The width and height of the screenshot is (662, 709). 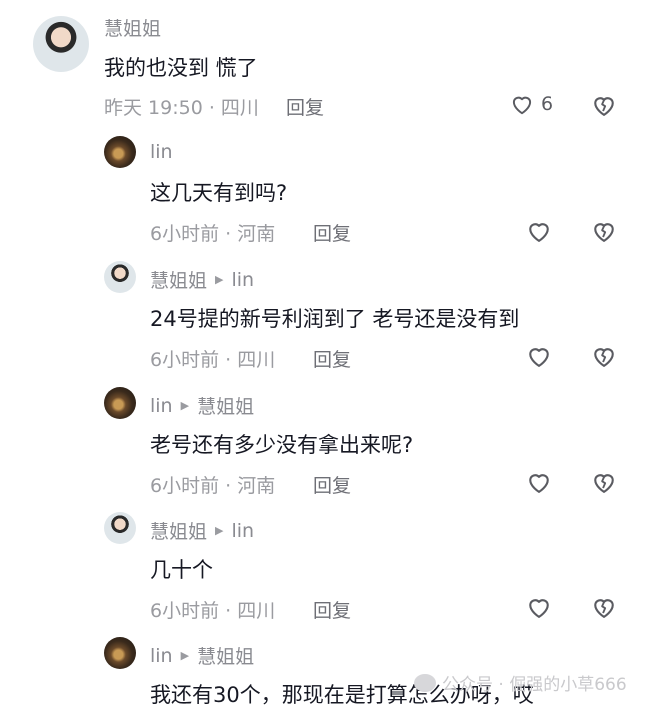 I want to click on watermark-text: 公众号 · 倔强的小草666, so click(x=534, y=685).